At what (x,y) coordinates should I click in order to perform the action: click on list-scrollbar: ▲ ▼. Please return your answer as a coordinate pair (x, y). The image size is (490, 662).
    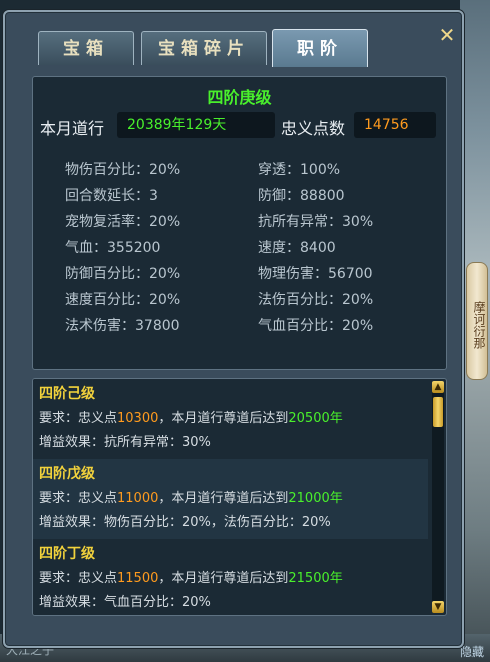
    Looking at the image, I should click on (438, 497).